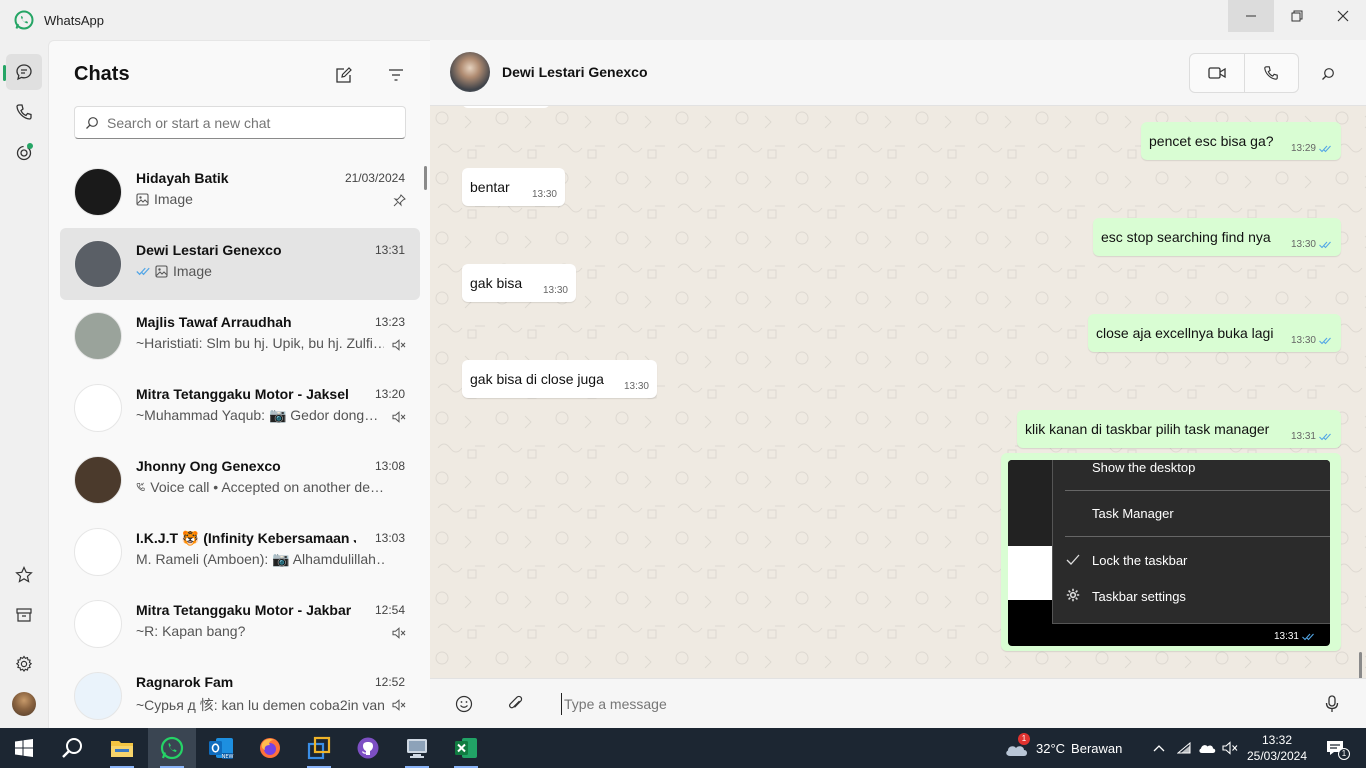  Describe the element at coordinates (1360, 665) in the screenshot. I see `message-scrollbar` at that location.